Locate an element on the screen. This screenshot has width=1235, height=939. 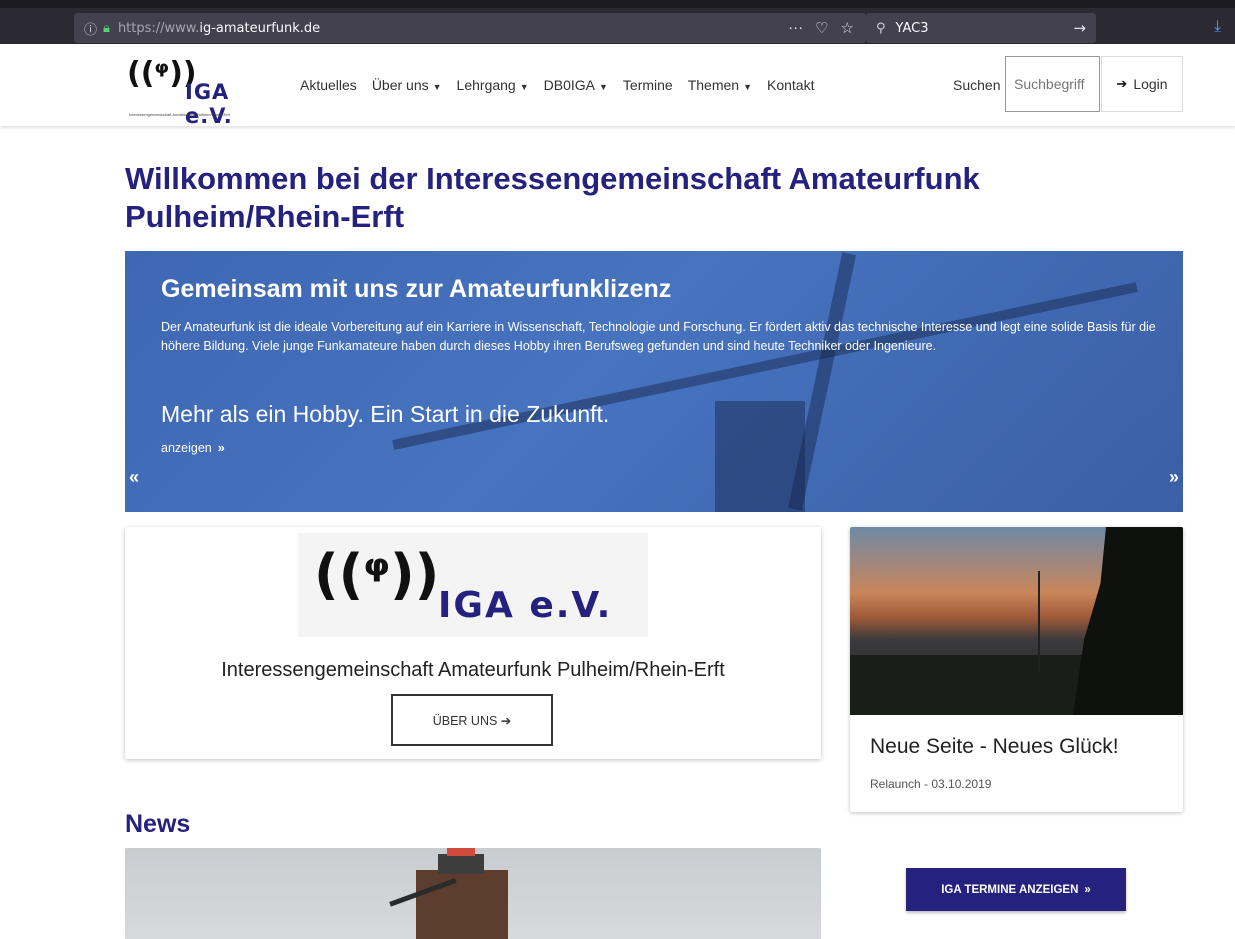
site-search-input is located at coordinates (1052, 84).